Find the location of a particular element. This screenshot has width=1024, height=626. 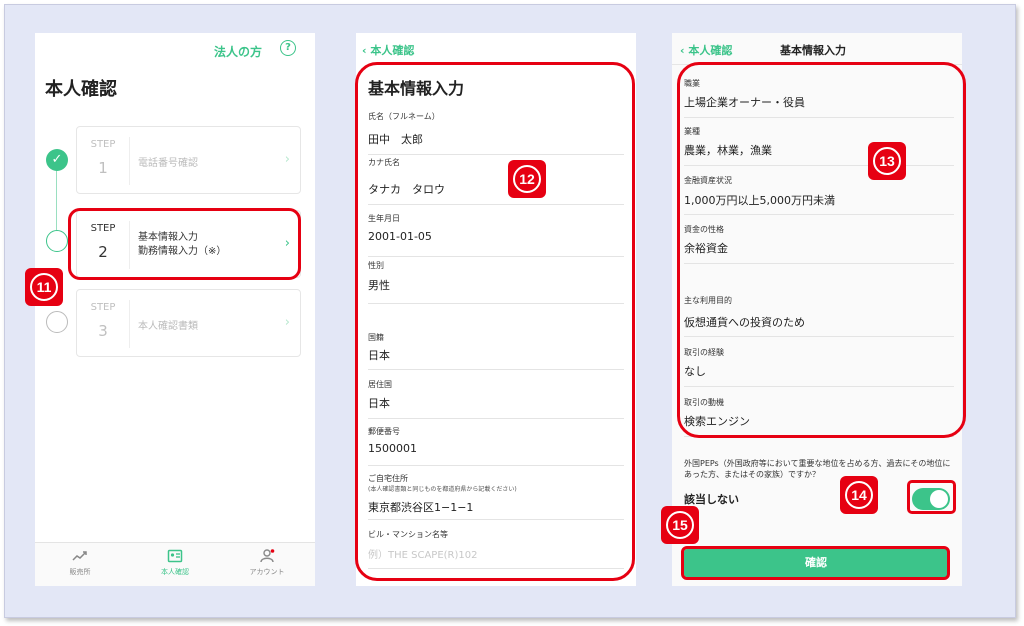

tab-account: アカウント is located at coordinates (267, 563).